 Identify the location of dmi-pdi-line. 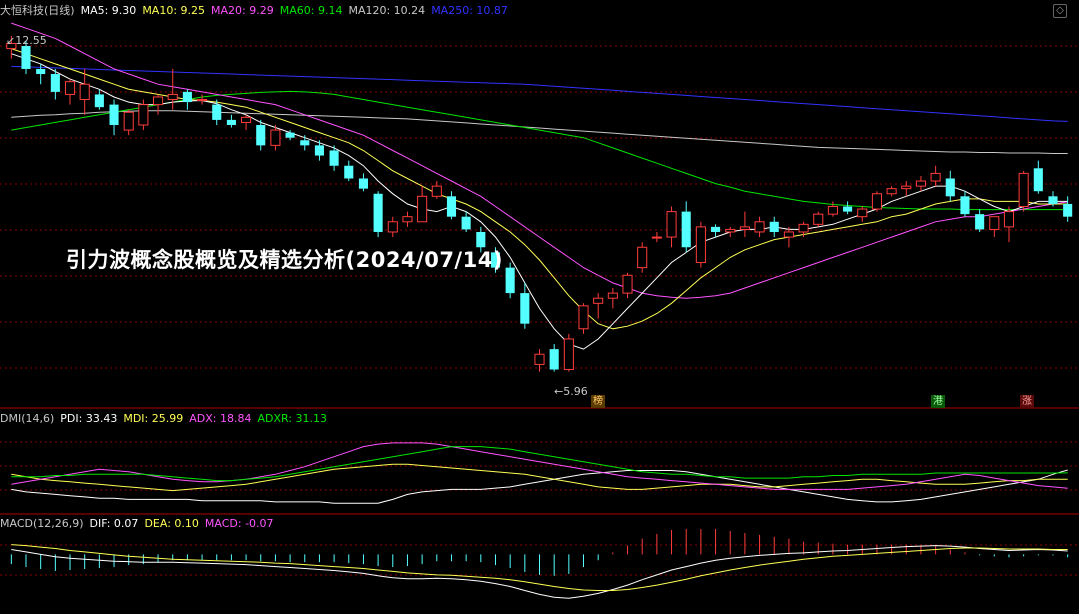
(539, 486).